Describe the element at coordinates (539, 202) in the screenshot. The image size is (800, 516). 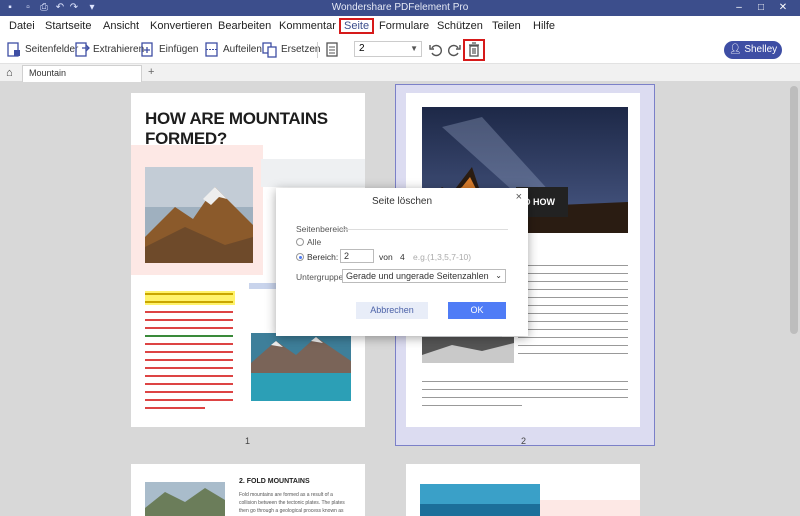
I see `page2-heading: D HOW` at that location.